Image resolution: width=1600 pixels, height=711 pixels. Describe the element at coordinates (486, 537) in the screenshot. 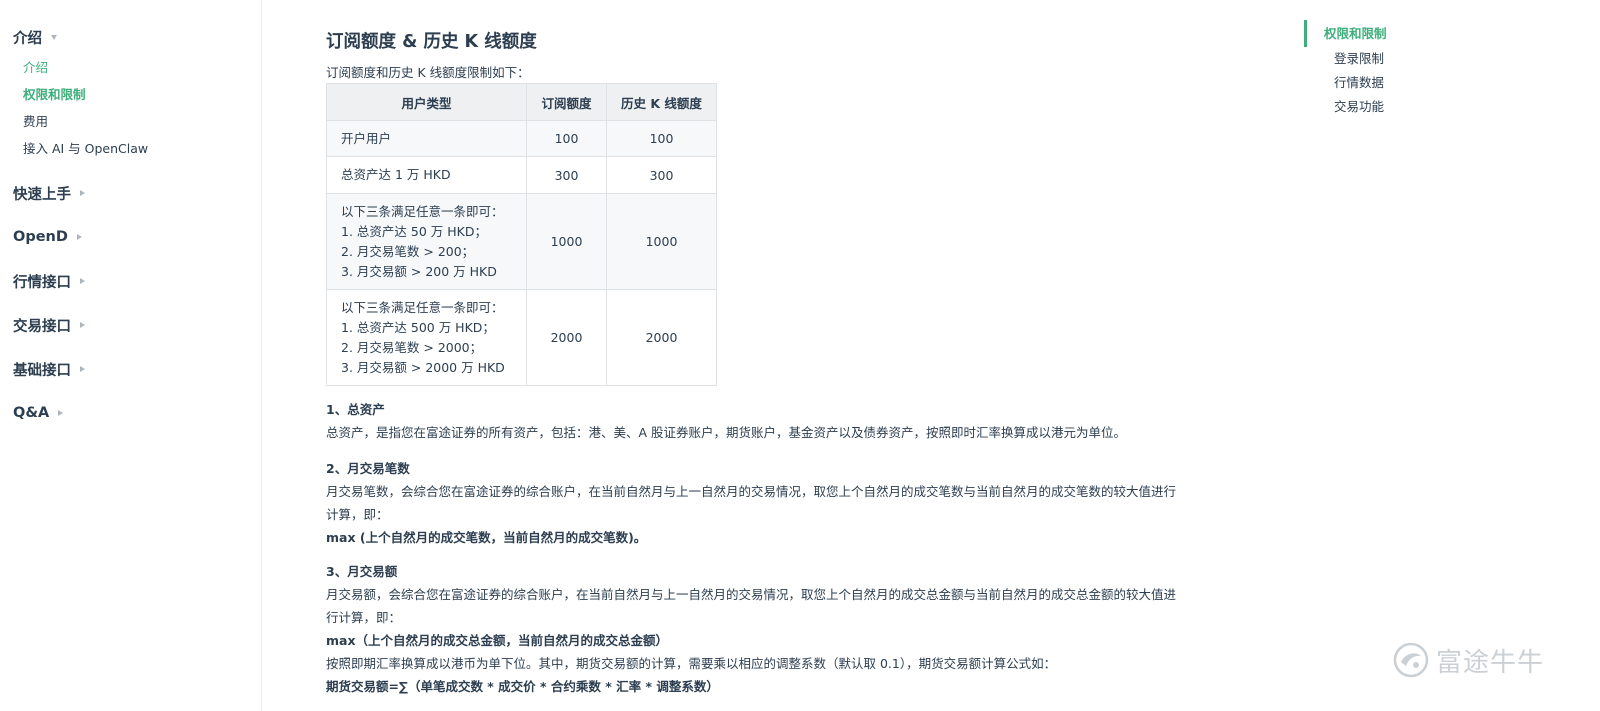

I see `section-formula: max (上个自然月的成交笔数，当前自然月的成交笔数)。` at that location.